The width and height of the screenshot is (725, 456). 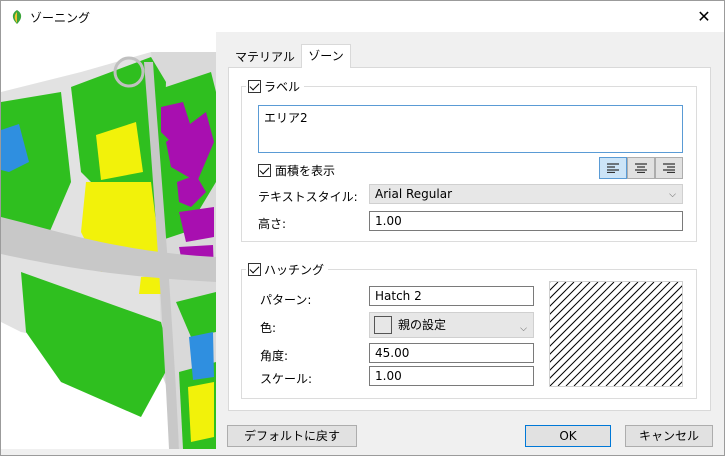 What do you see at coordinates (422, 325) in the screenshot?
I see `color-value: 親の設定` at bounding box center [422, 325].